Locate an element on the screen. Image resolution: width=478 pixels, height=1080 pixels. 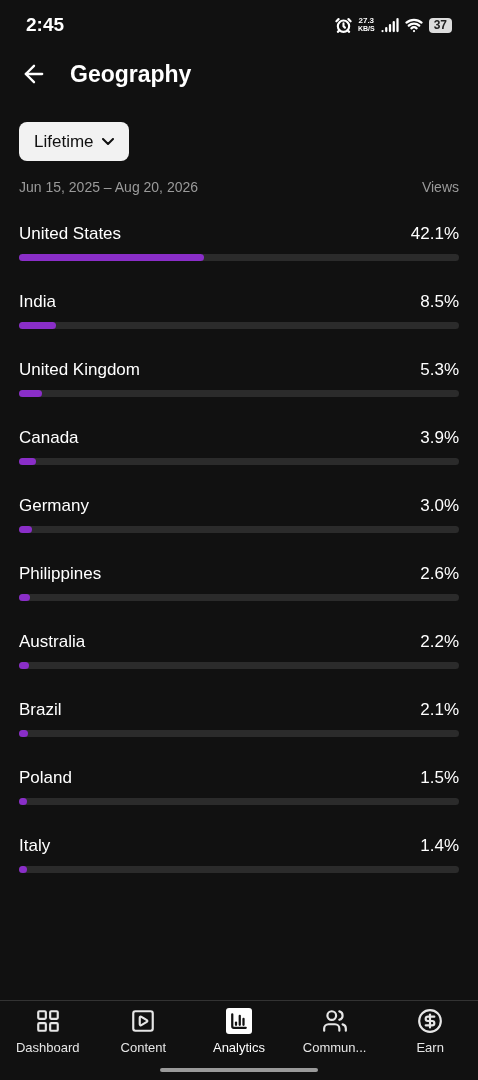
network-speed: 27.3 is located at coordinates (366, 21).